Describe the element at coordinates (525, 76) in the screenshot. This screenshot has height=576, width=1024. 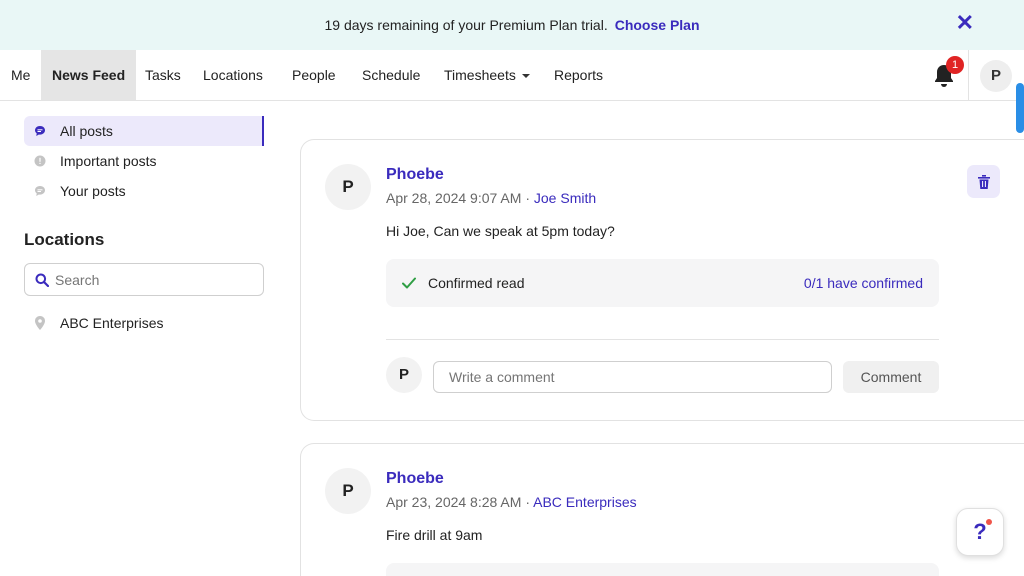
I see `caret-down-icon` at that location.